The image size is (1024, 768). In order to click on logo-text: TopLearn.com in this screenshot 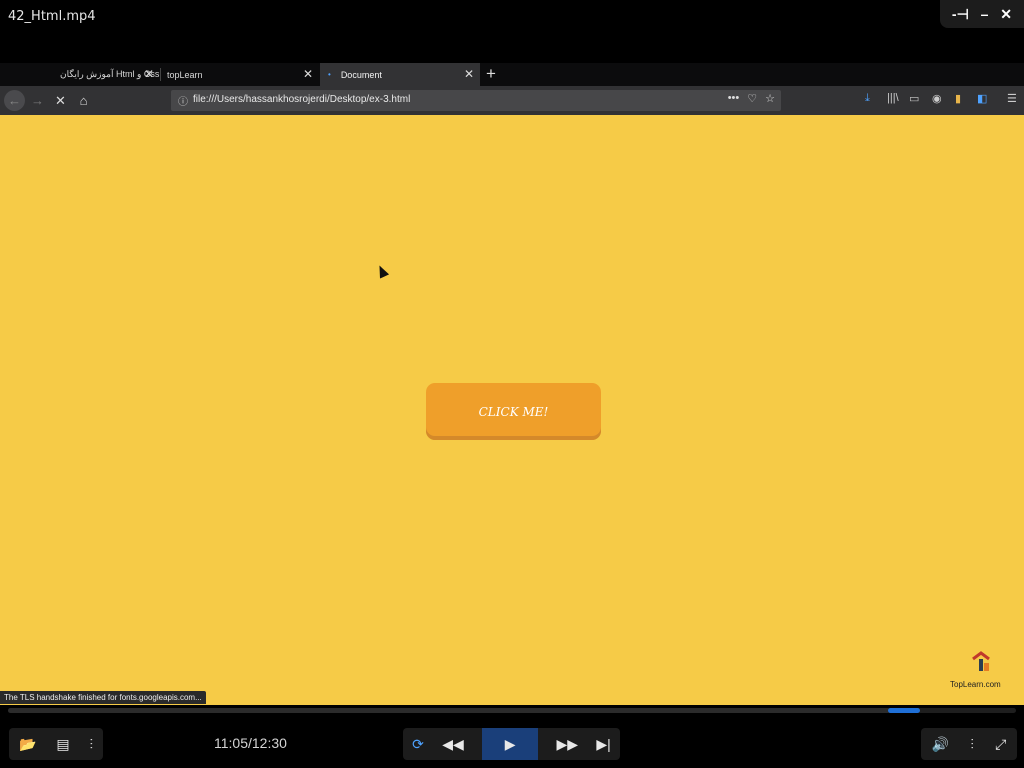, I will do `click(975, 684)`.